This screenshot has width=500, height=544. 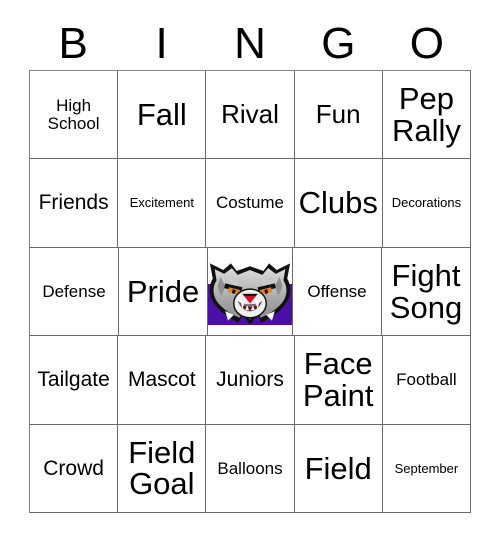 I want to click on bingo-cell-label: High School, so click(x=73, y=114).